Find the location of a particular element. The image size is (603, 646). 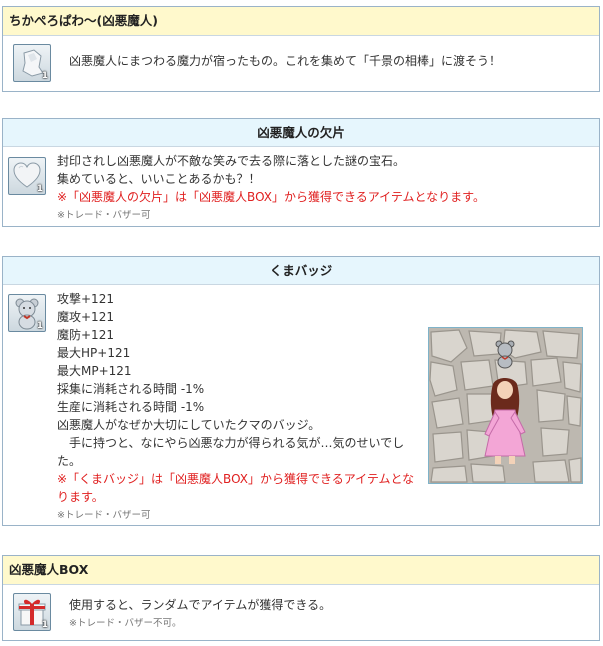

acquisition-note: ※「くまバッジ」は「凶悪魔人BOX」から獲得できるアイテムとな is located at coordinates (236, 479).